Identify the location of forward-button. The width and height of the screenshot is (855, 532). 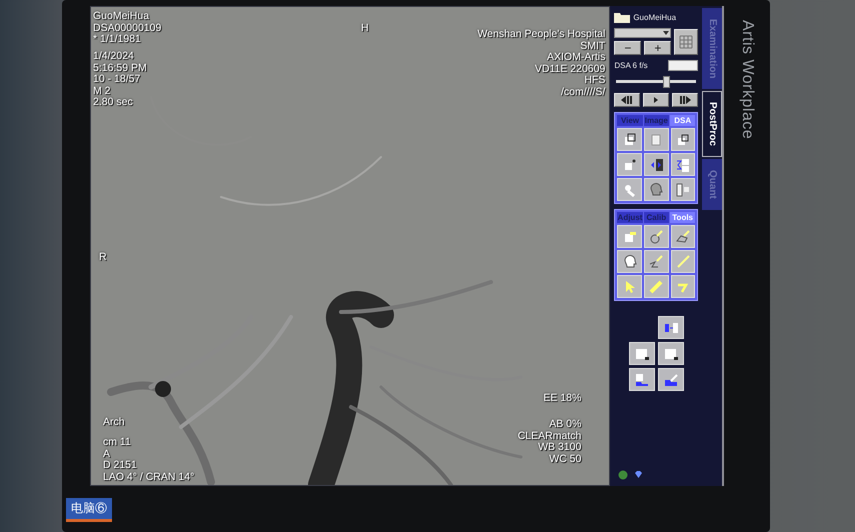
(685, 100).